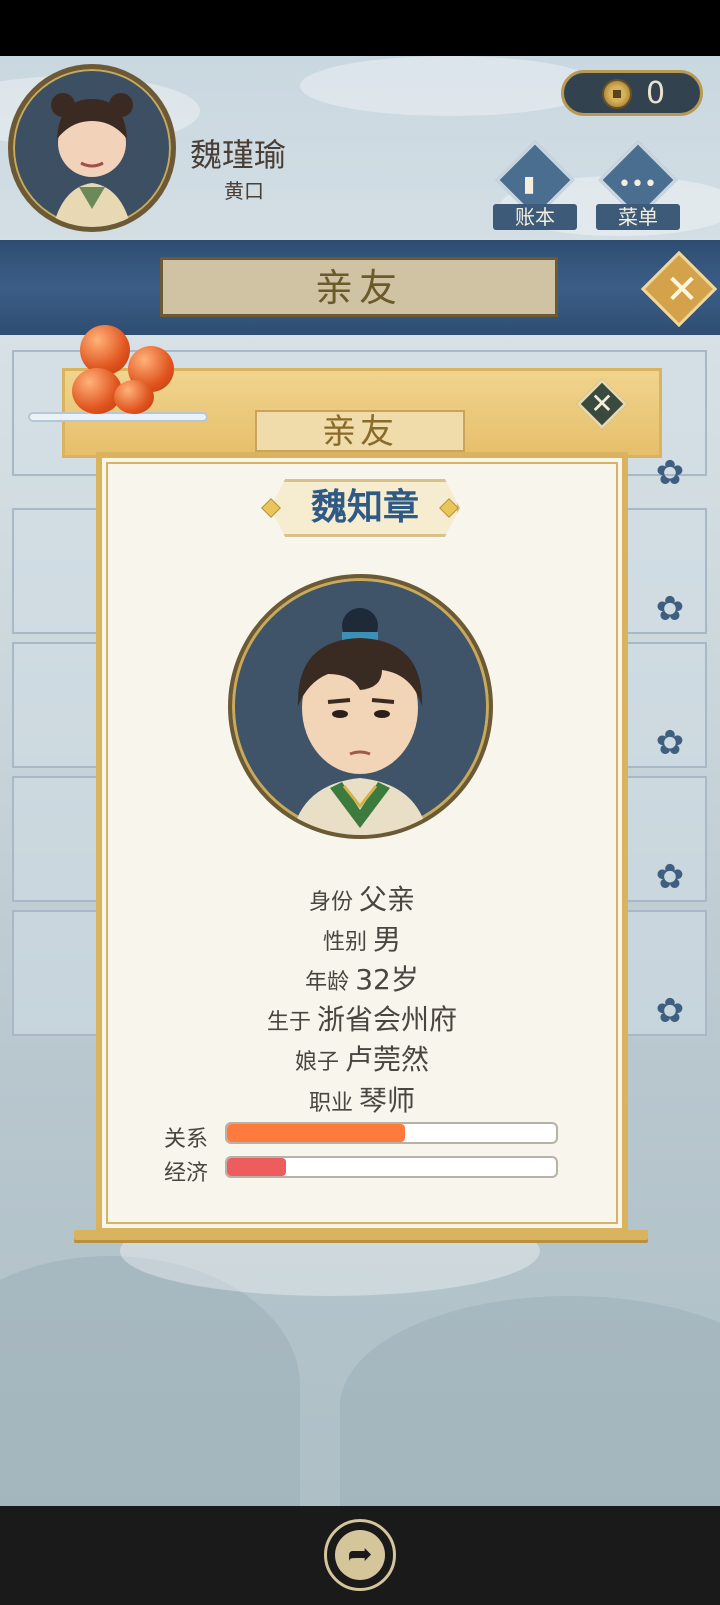 The width and height of the screenshot is (720, 1605). I want to click on menu-button: ••• 菜单, so click(638, 191).